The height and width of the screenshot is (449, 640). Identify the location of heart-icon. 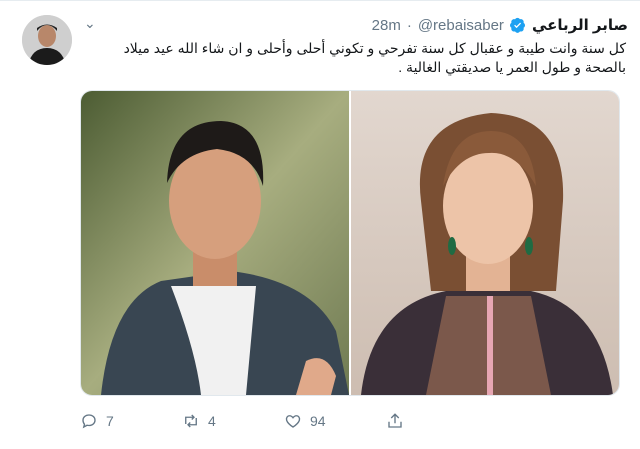
(293, 421).